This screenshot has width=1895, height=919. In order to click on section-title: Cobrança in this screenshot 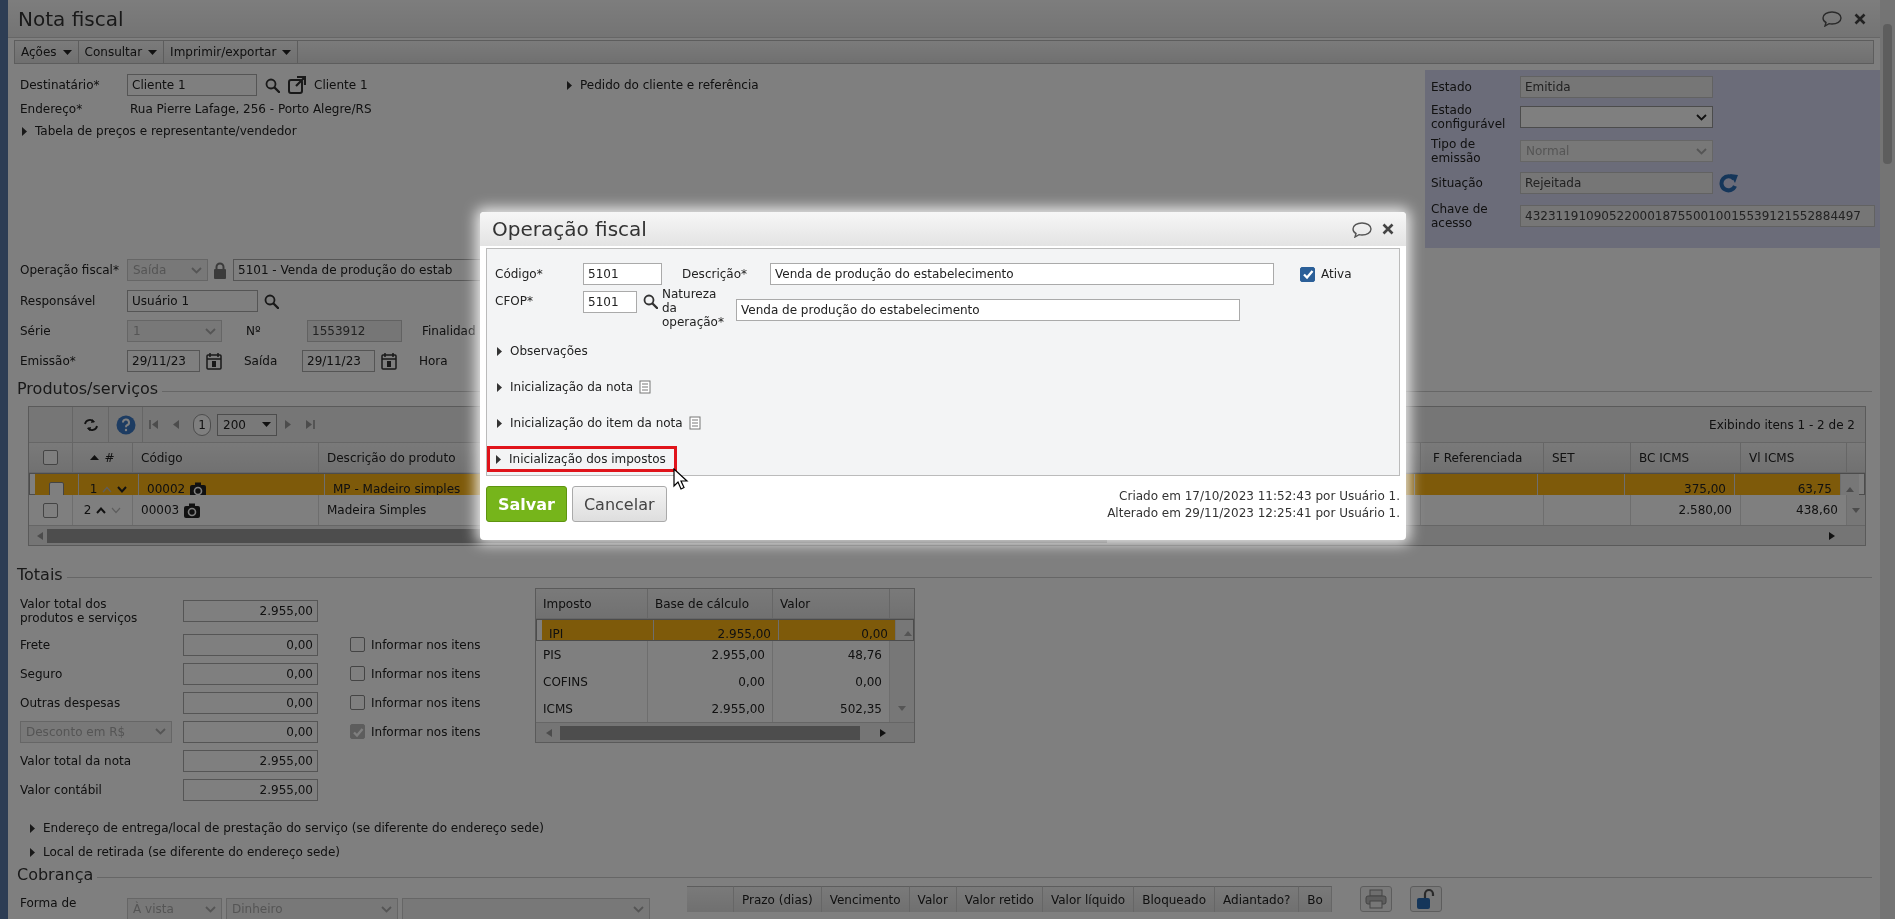, I will do `click(55, 874)`.